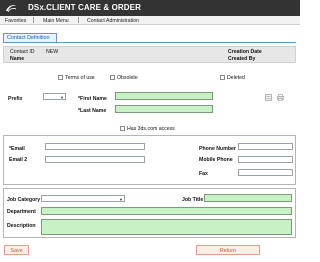  I want to click on 3ds-logo-icon, so click(11, 9).